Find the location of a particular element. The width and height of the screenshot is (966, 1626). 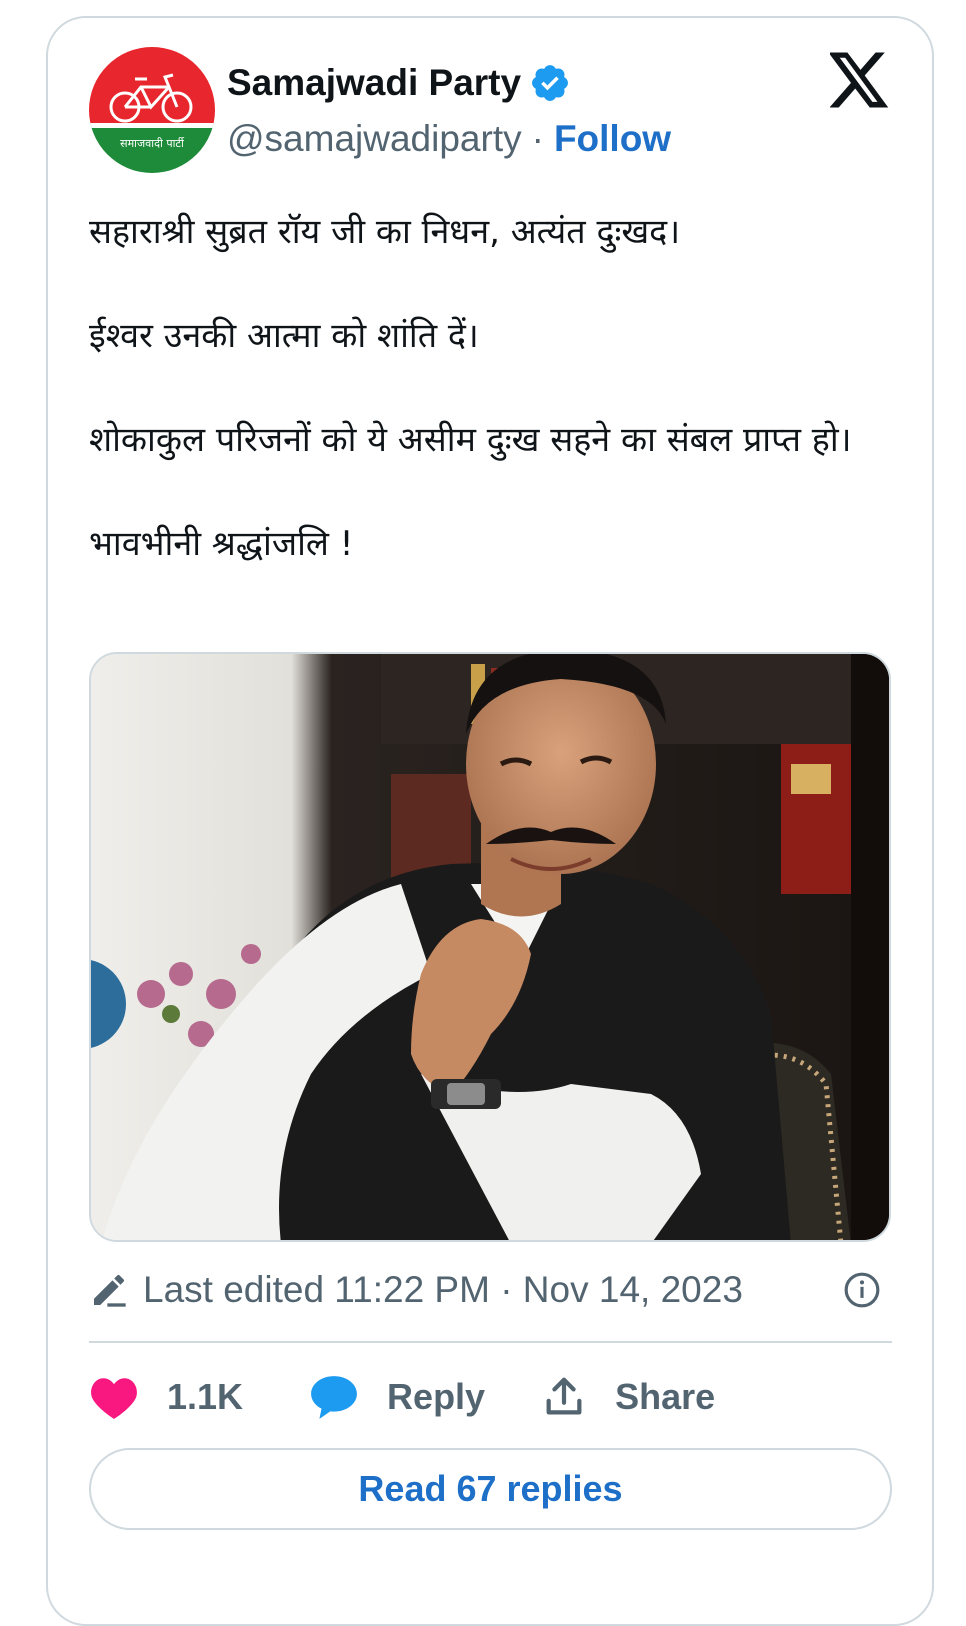

divider is located at coordinates (490, 1342).